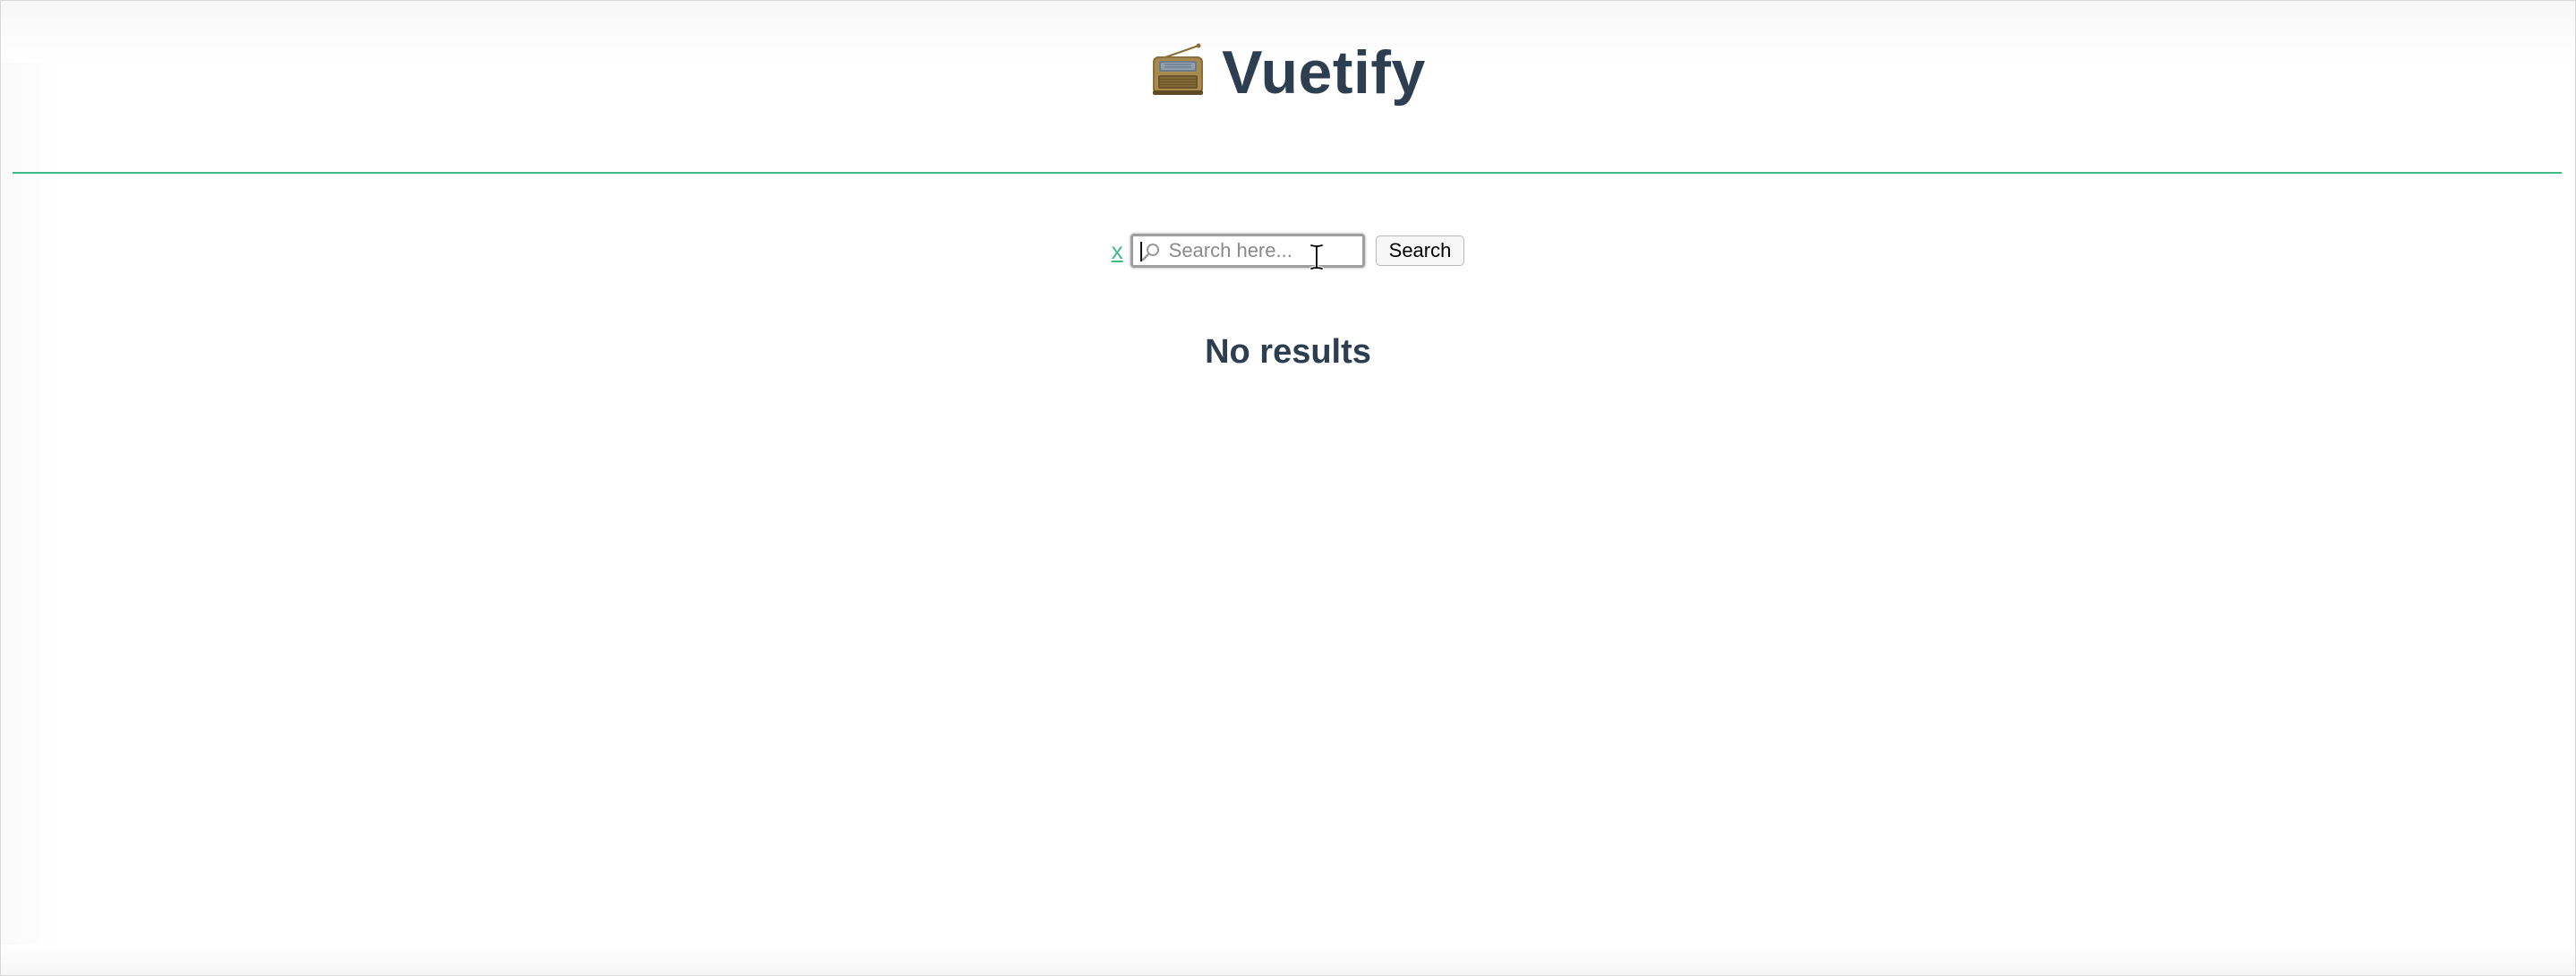 The height and width of the screenshot is (976, 2576). I want to click on search-bar: x Search, so click(1288, 251).